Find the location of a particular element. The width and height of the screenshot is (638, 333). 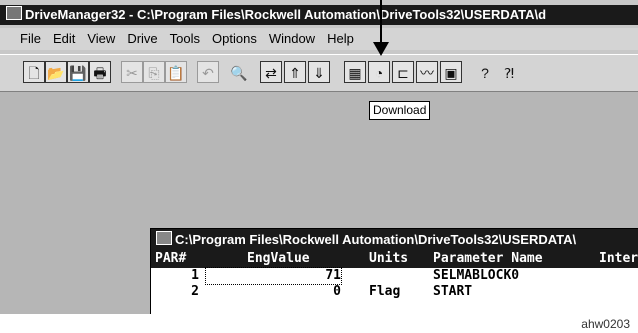

callout-line is located at coordinates (381, 22).